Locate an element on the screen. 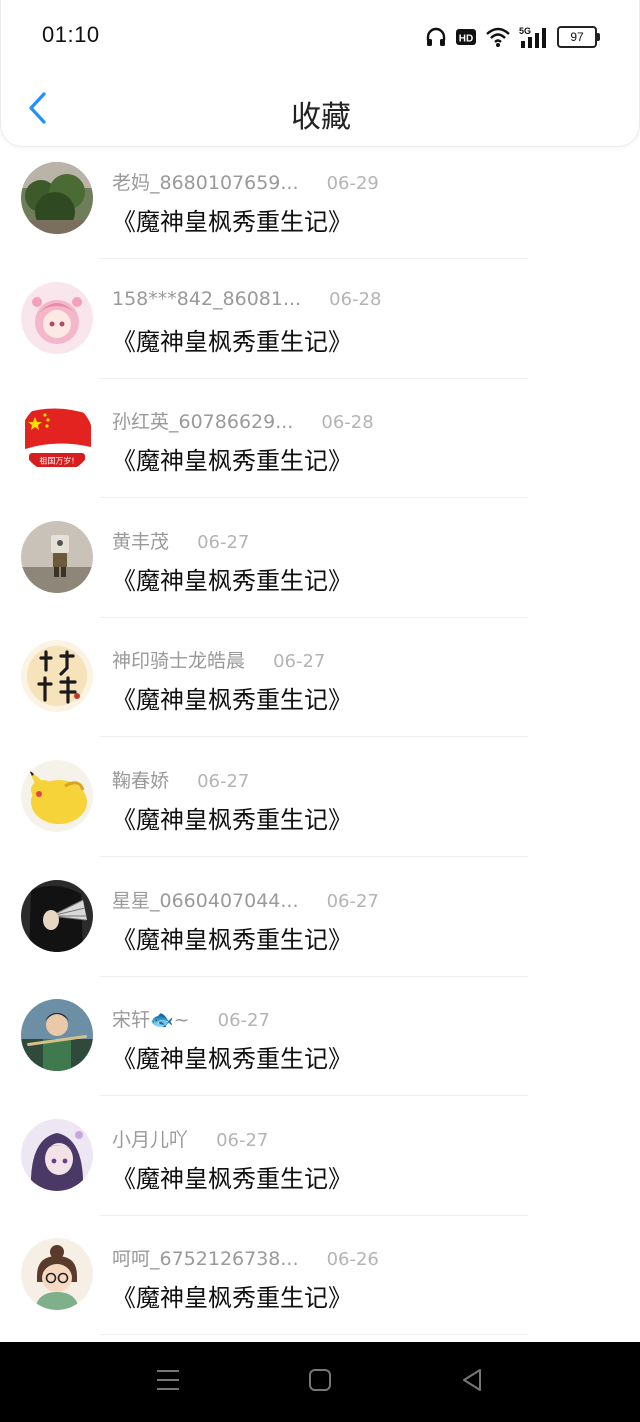 The image size is (640, 1422). item-meta: 宋轩🐟~ 06-27 is located at coordinates (191, 1019).